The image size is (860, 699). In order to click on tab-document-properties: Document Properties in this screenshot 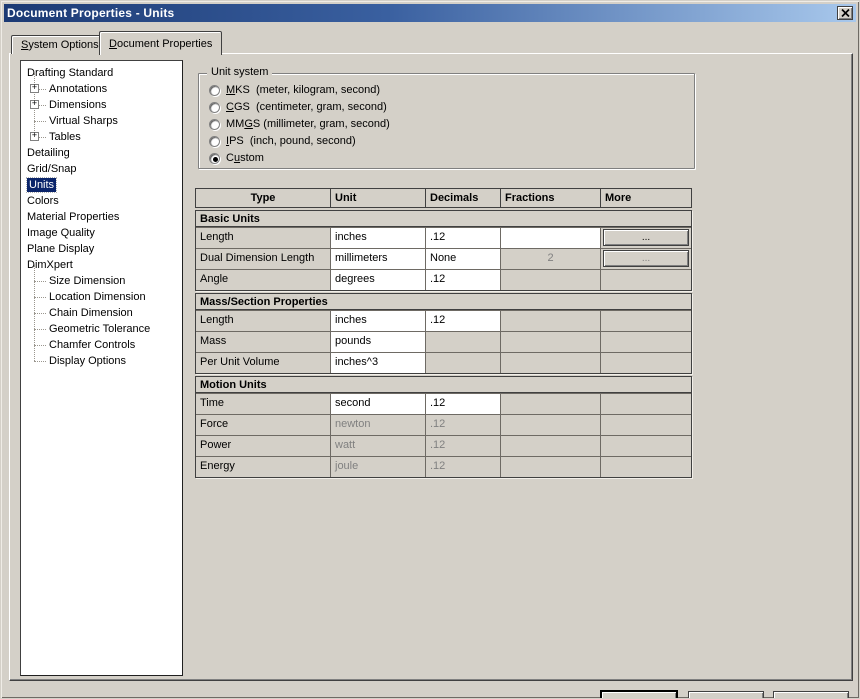, I will do `click(161, 43)`.